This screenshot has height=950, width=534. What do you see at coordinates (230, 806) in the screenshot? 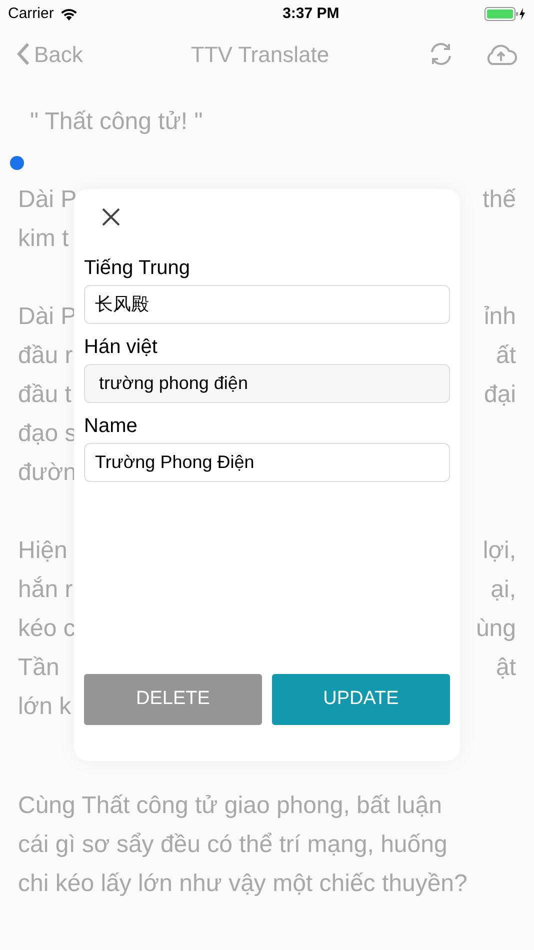
I see `paragraph-text: Cùng Thất công tử giao phong, bất luận` at bounding box center [230, 806].